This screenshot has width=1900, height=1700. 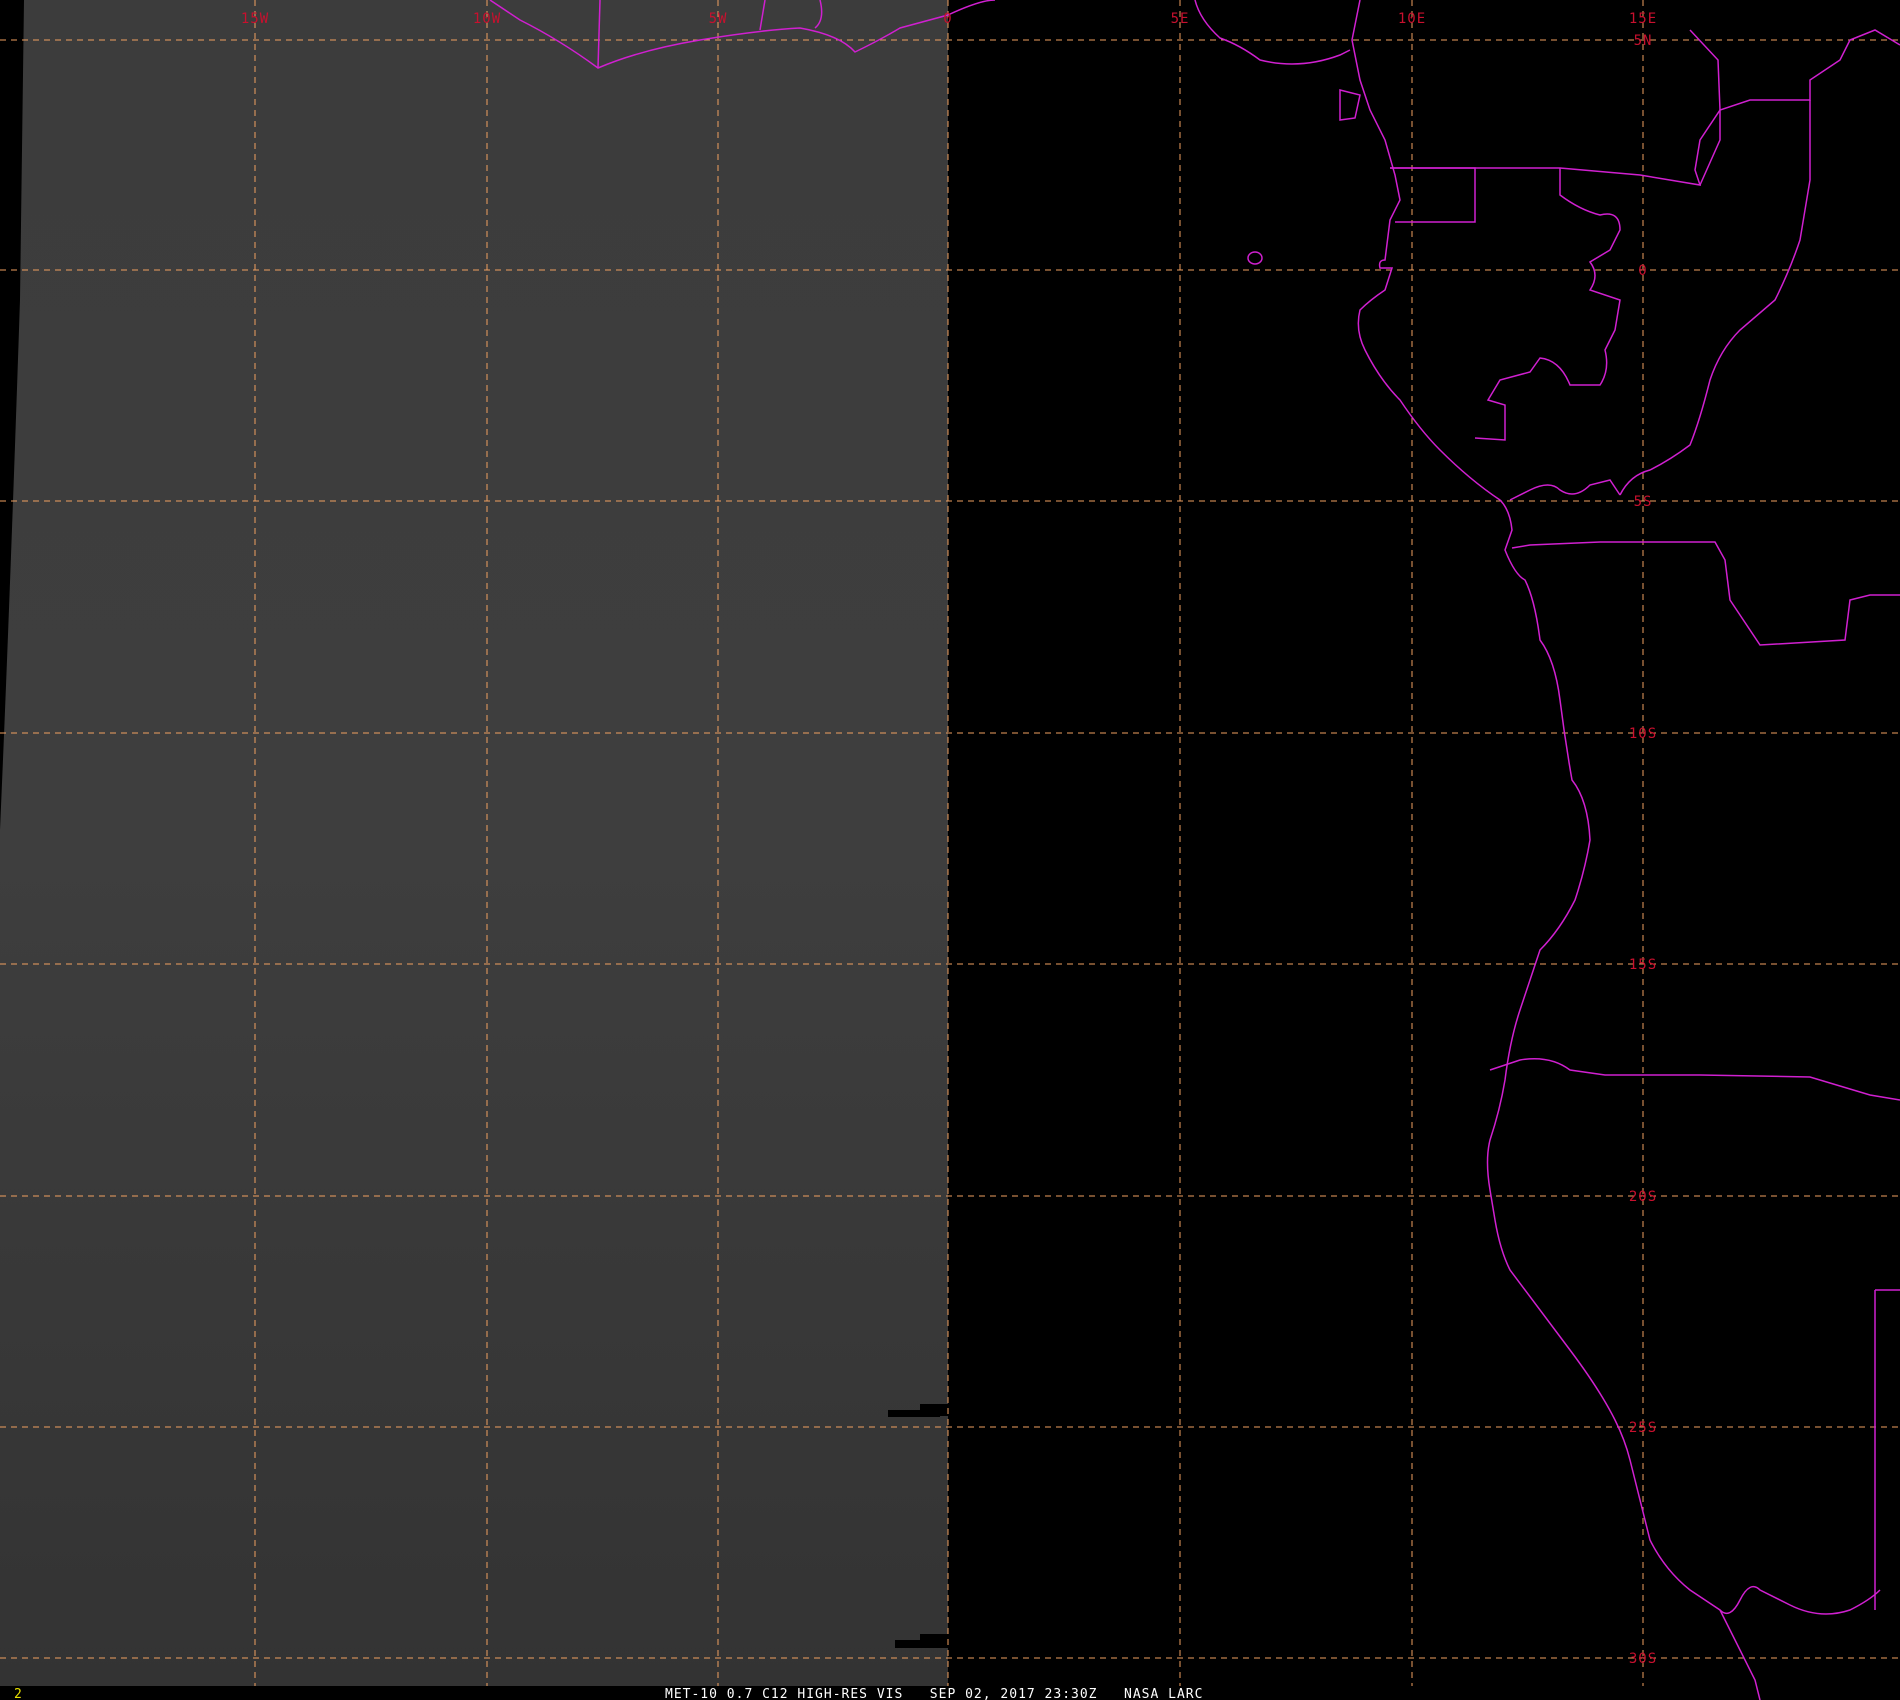 What do you see at coordinates (1643, 502) in the screenshot?
I see `lat-label: 5S` at bounding box center [1643, 502].